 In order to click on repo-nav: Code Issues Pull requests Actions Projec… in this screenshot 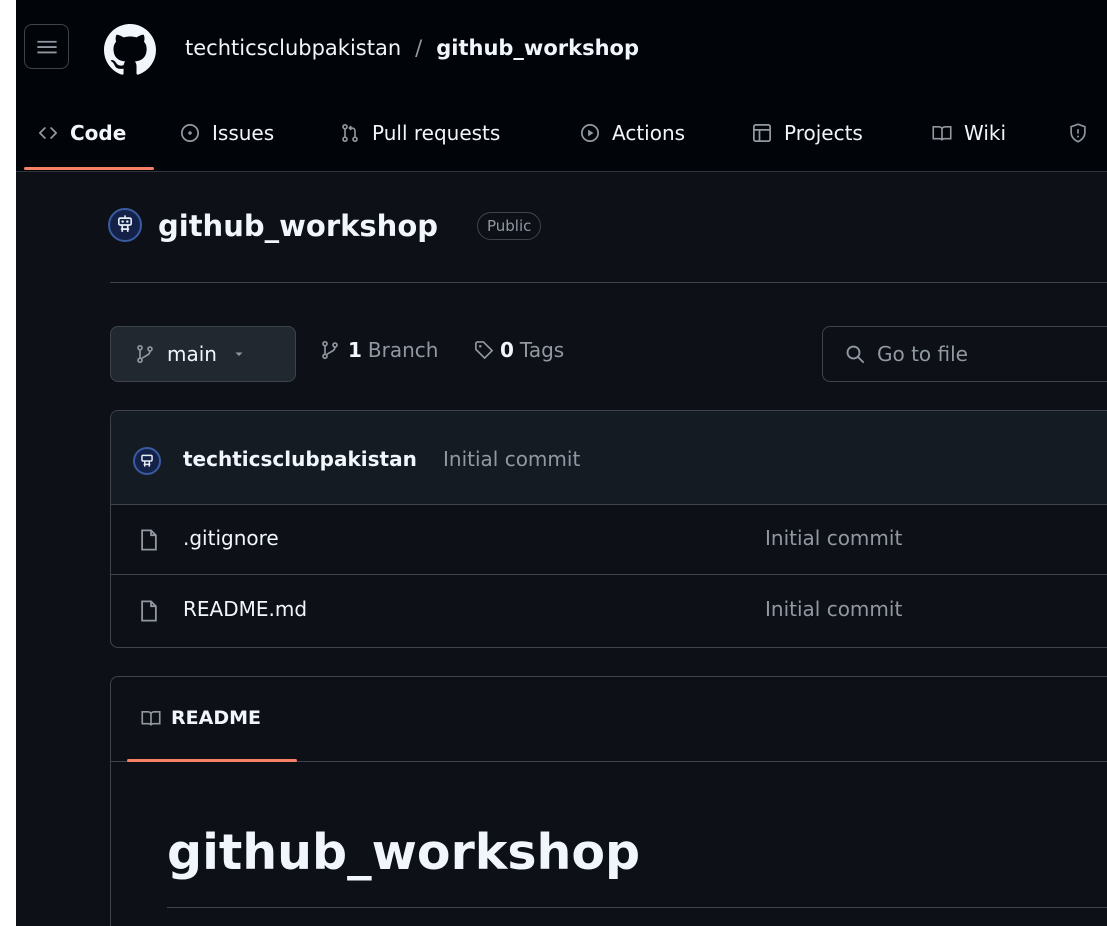, I will do `click(561, 138)`.